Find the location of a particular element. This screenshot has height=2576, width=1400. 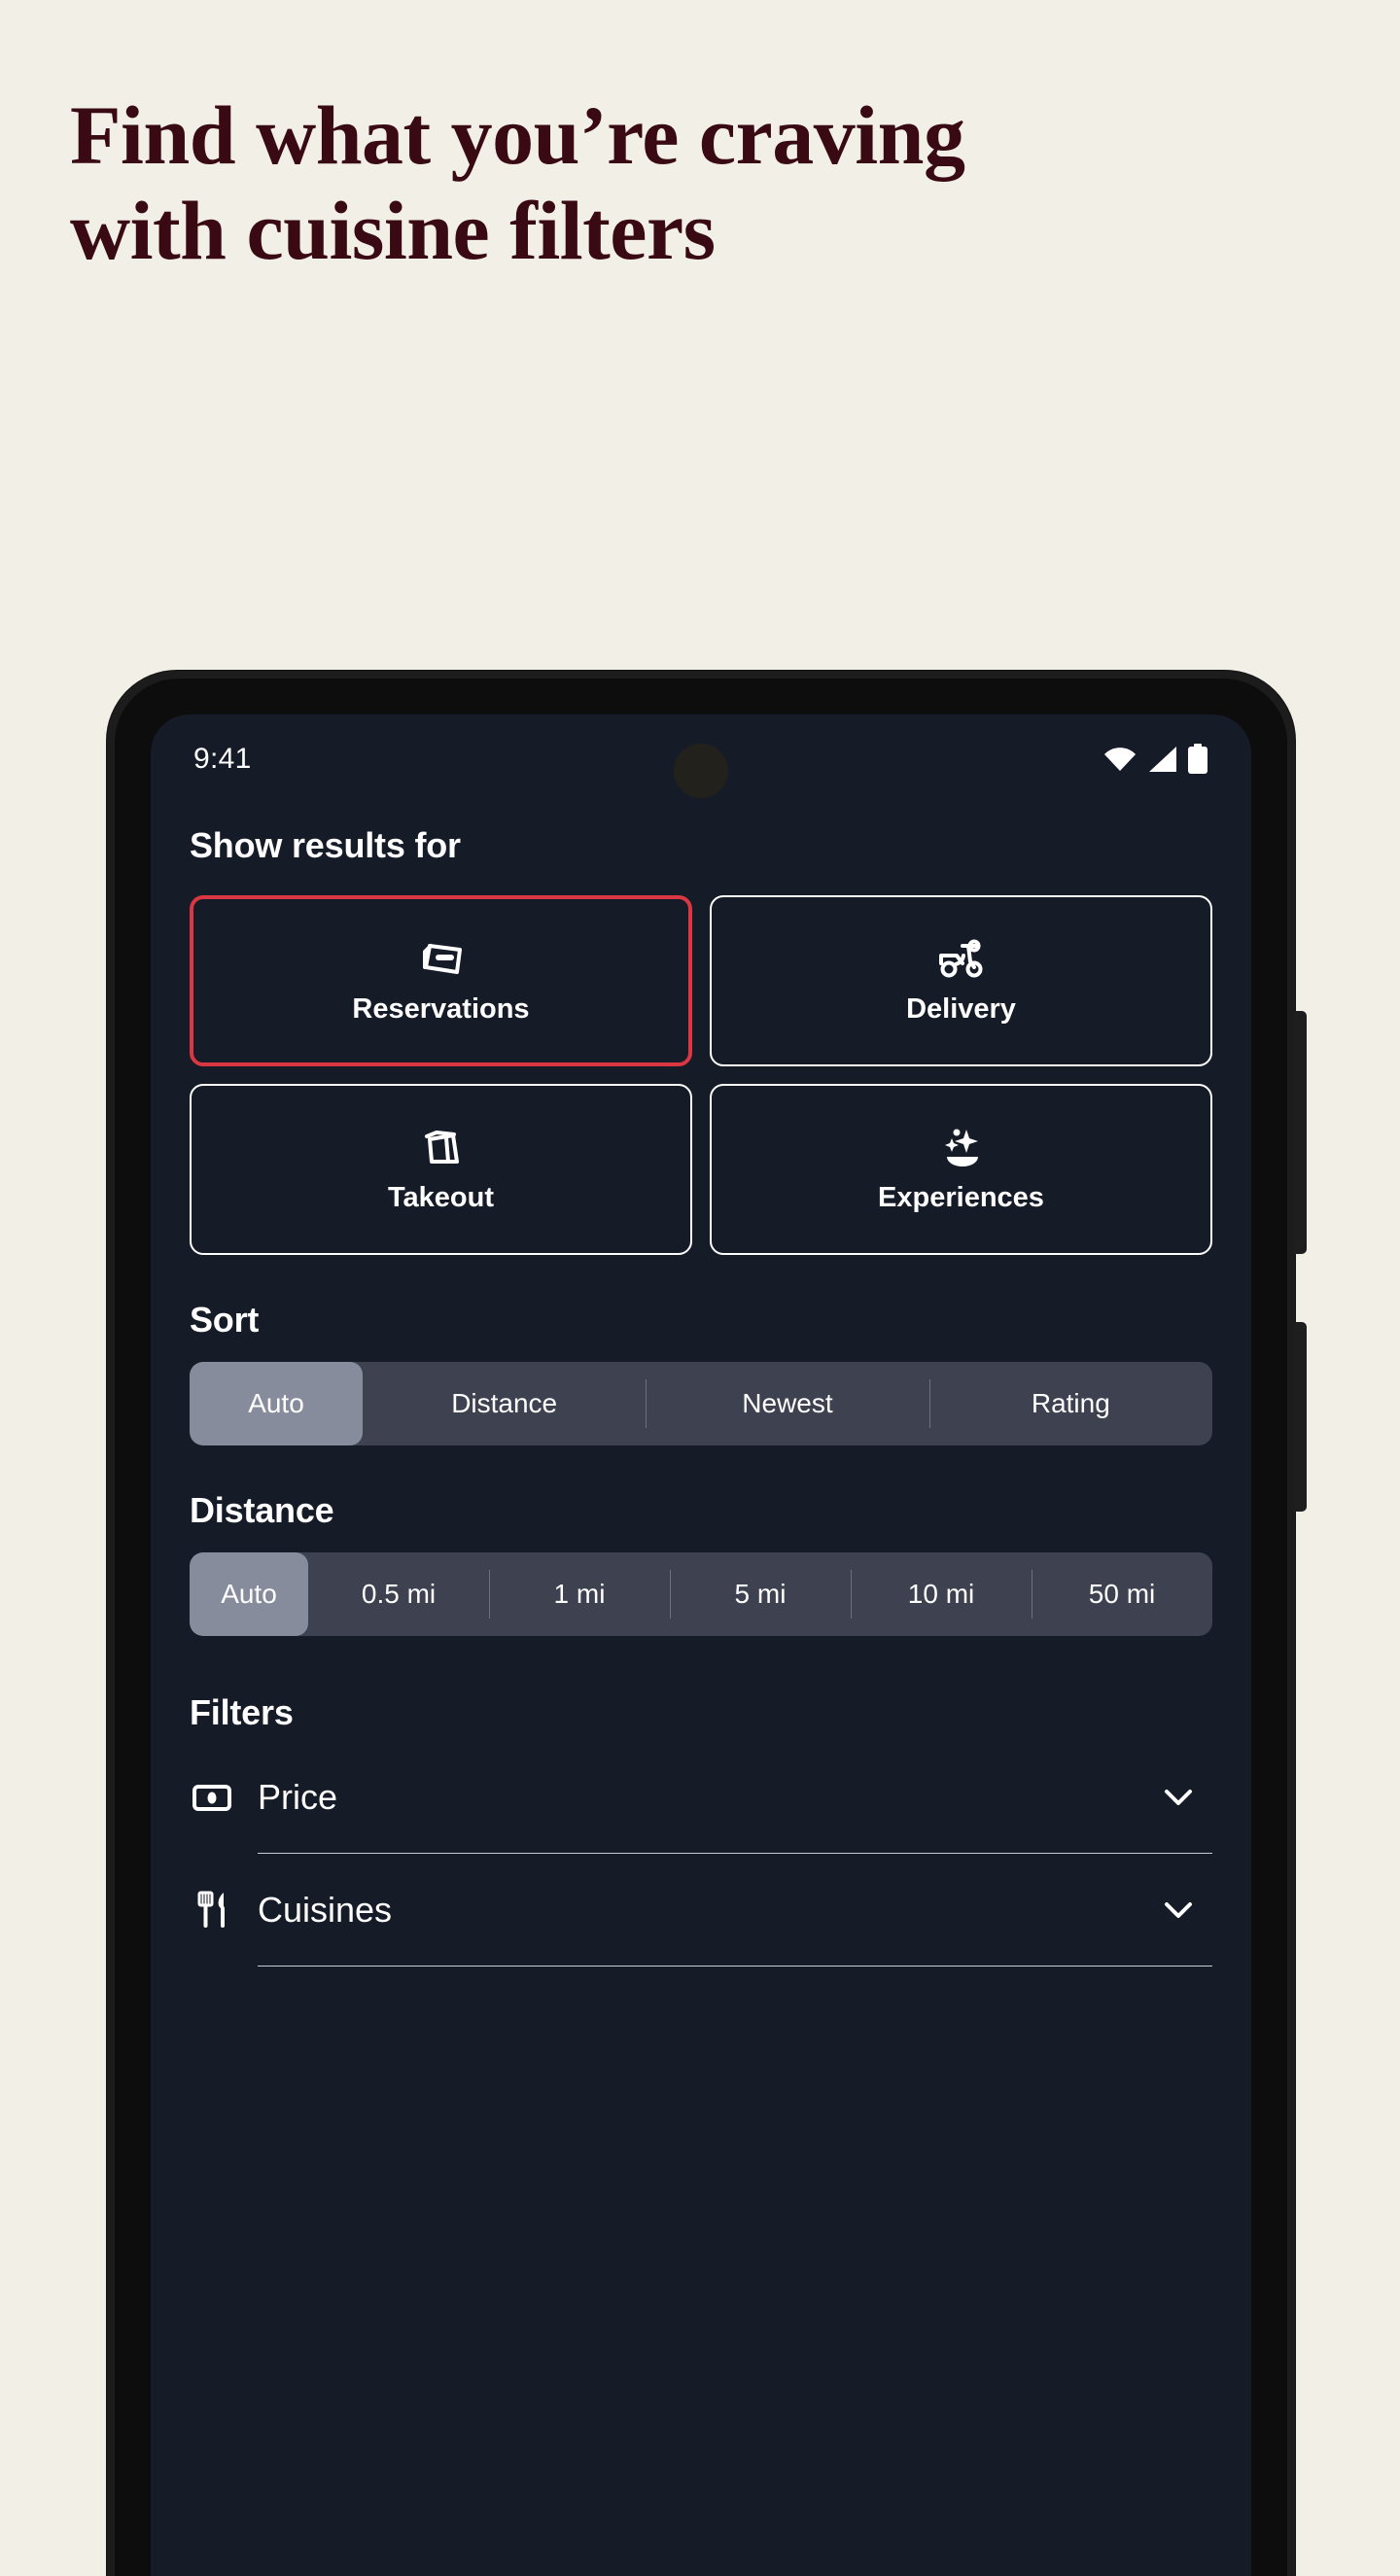

filter-label: Cuisines is located at coordinates (325, 1910).